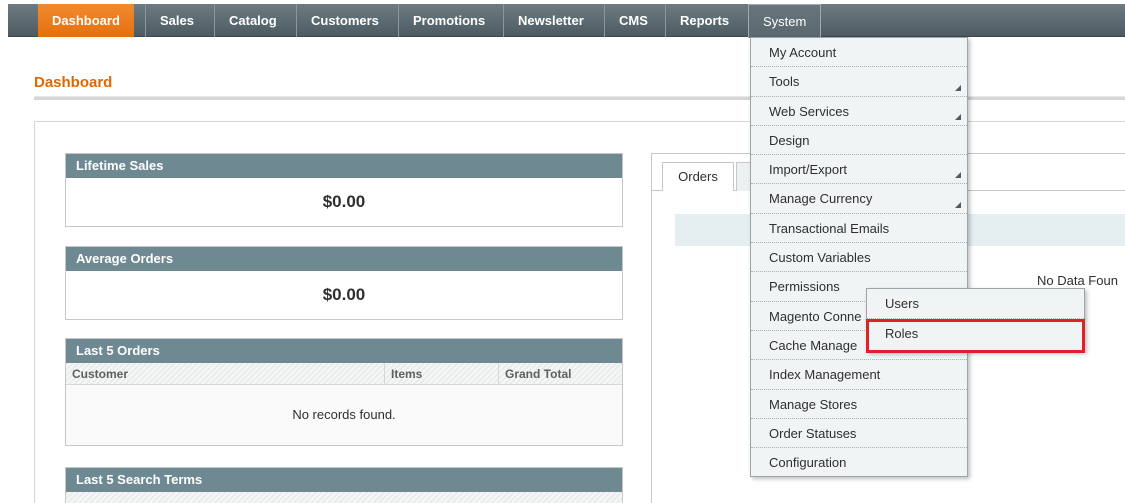 This screenshot has width=1125, height=503. I want to click on last-orders-empty: No records found., so click(344, 415).